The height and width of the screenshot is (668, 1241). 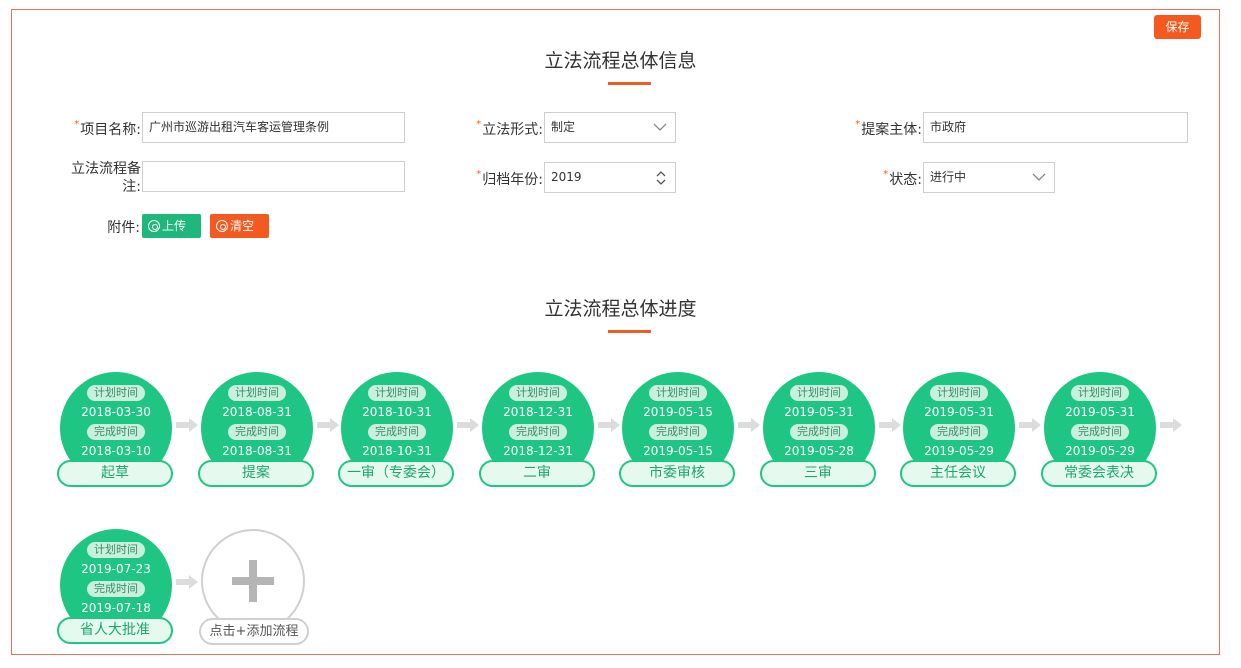 I want to click on clear-label: 清空, so click(x=242, y=226).